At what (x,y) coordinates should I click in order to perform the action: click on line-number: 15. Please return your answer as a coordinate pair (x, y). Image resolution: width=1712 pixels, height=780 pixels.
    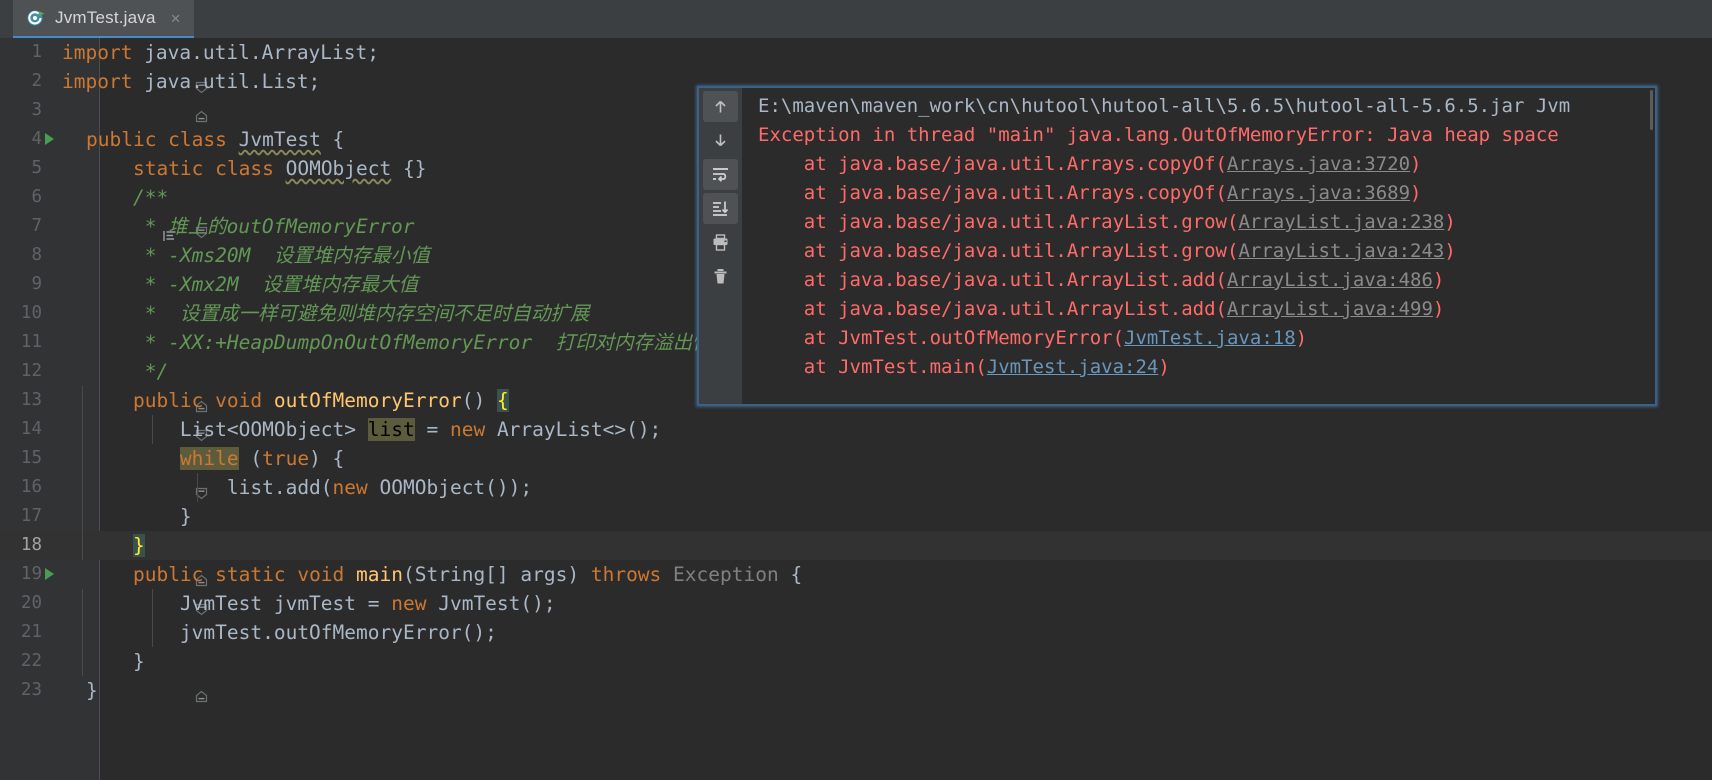
    Looking at the image, I should click on (31, 458).